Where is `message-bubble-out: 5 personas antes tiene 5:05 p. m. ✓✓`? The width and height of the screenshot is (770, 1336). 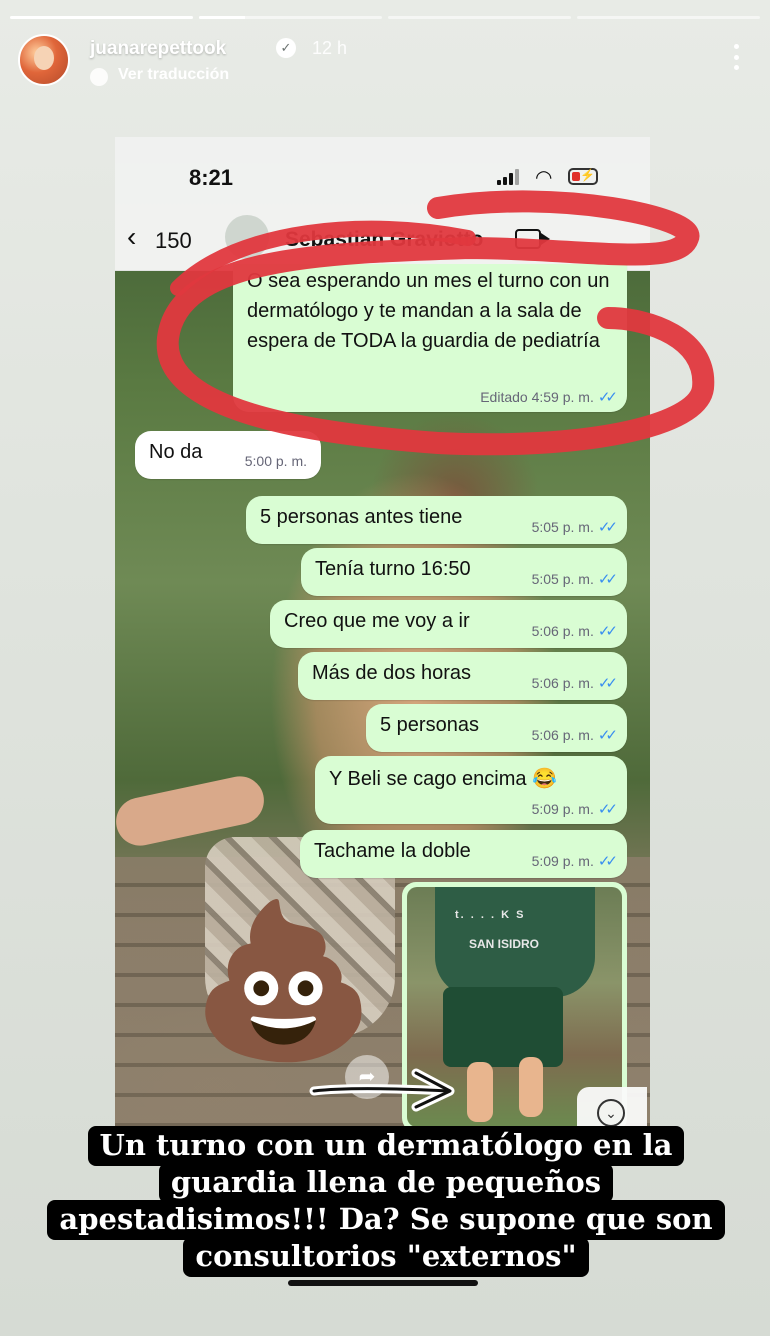 message-bubble-out: 5 personas antes tiene 5:05 p. m. ✓✓ is located at coordinates (436, 520).